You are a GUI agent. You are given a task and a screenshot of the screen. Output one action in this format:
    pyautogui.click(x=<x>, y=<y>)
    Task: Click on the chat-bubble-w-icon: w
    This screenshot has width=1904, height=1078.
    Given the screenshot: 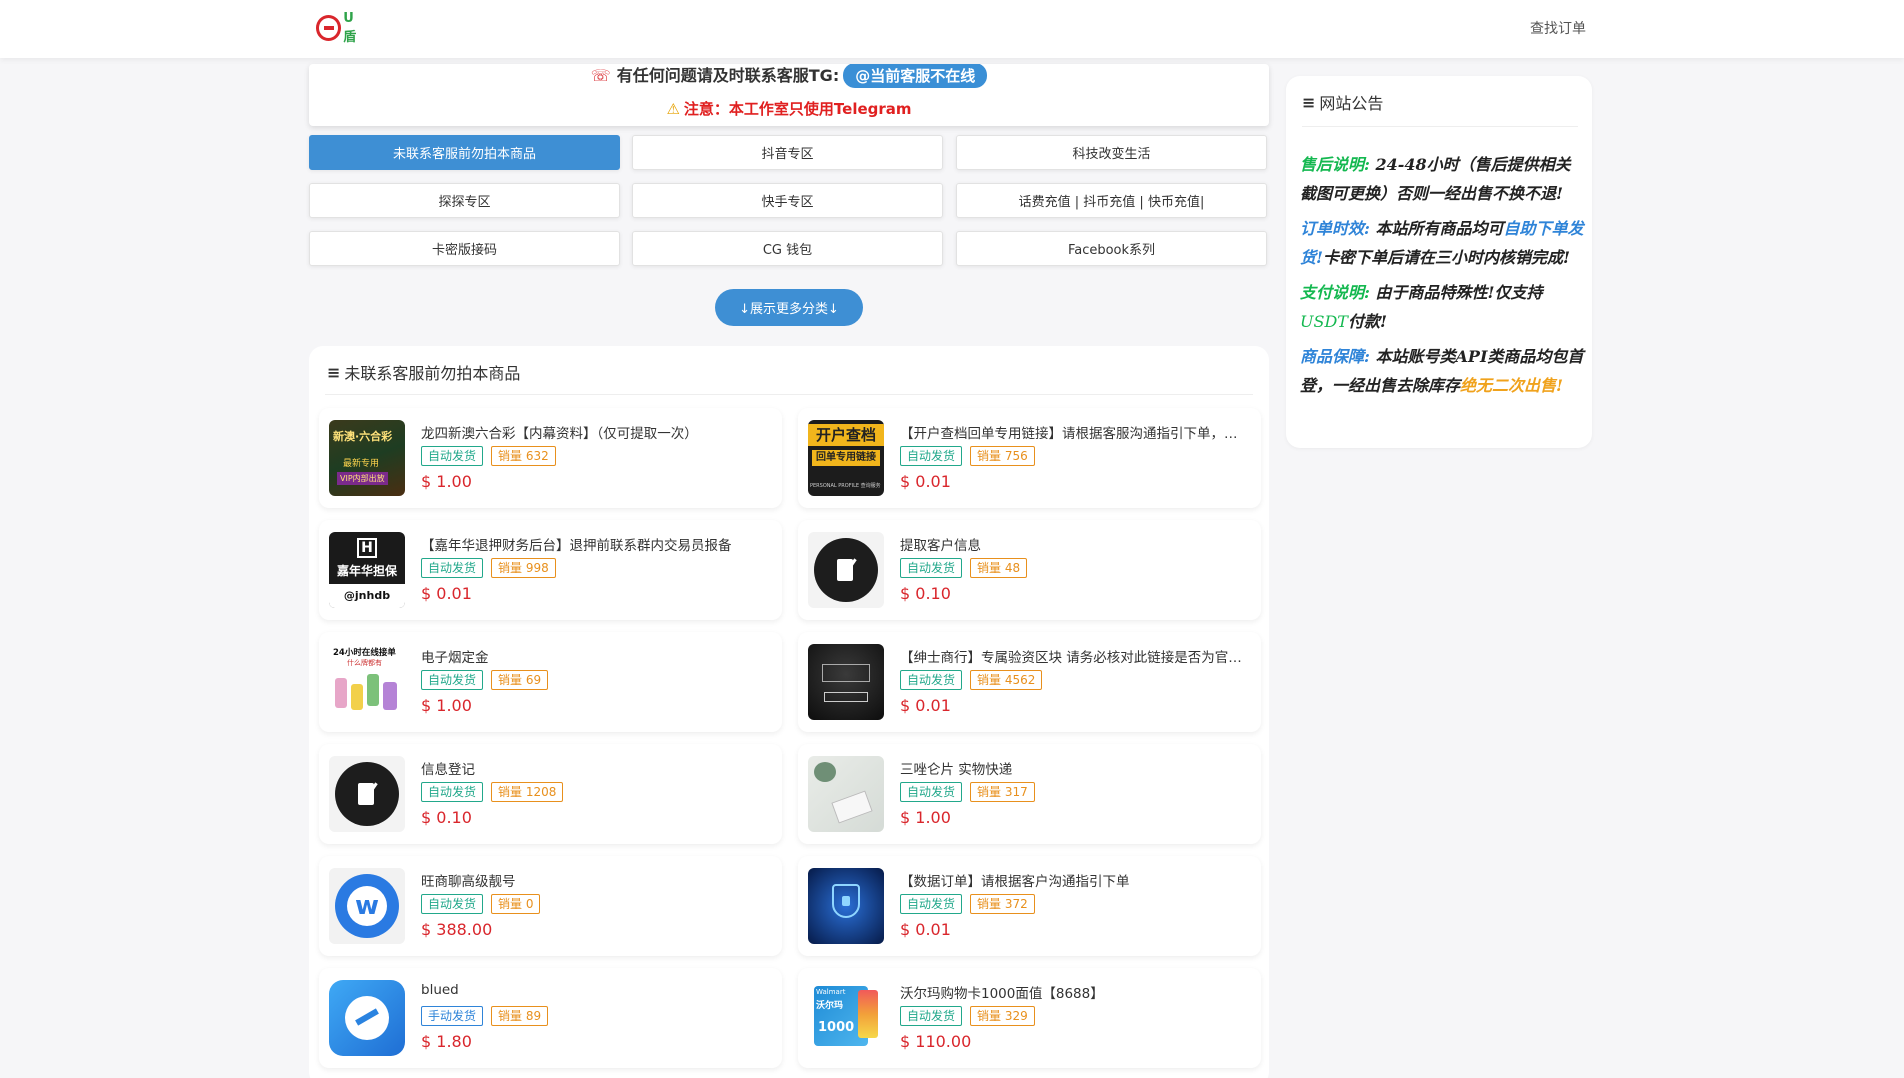 What is the action you would take?
    pyautogui.click(x=367, y=906)
    